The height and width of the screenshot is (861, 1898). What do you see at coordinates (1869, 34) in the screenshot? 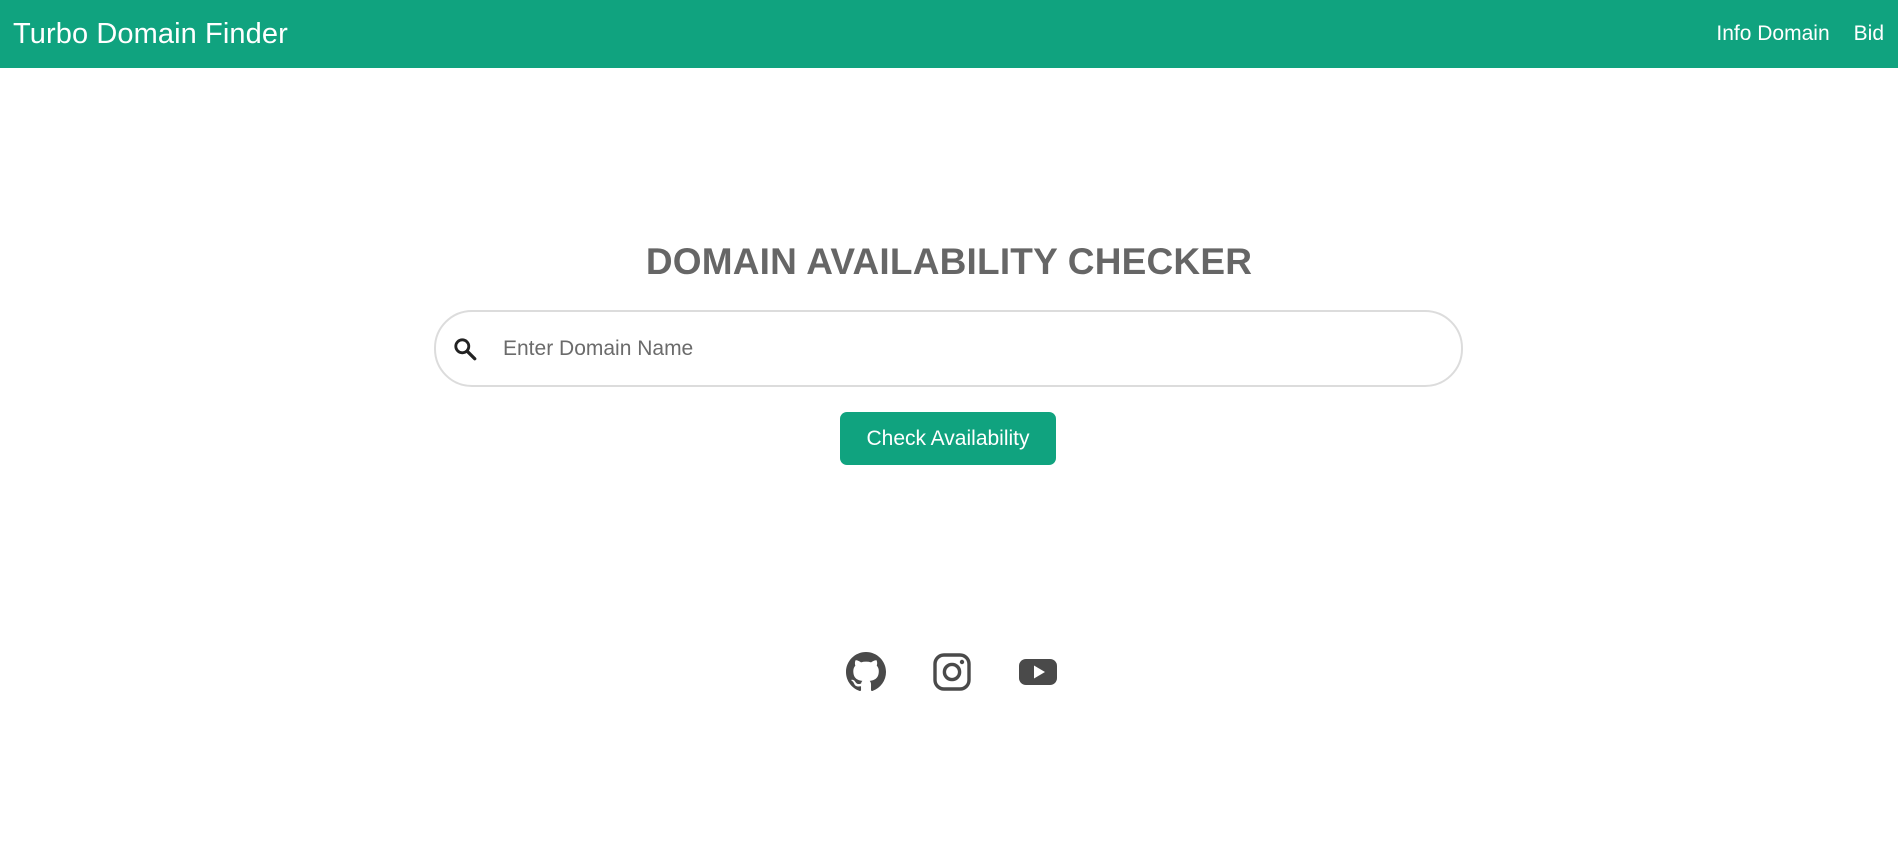
I see `nav-link-bid: Bid` at bounding box center [1869, 34].